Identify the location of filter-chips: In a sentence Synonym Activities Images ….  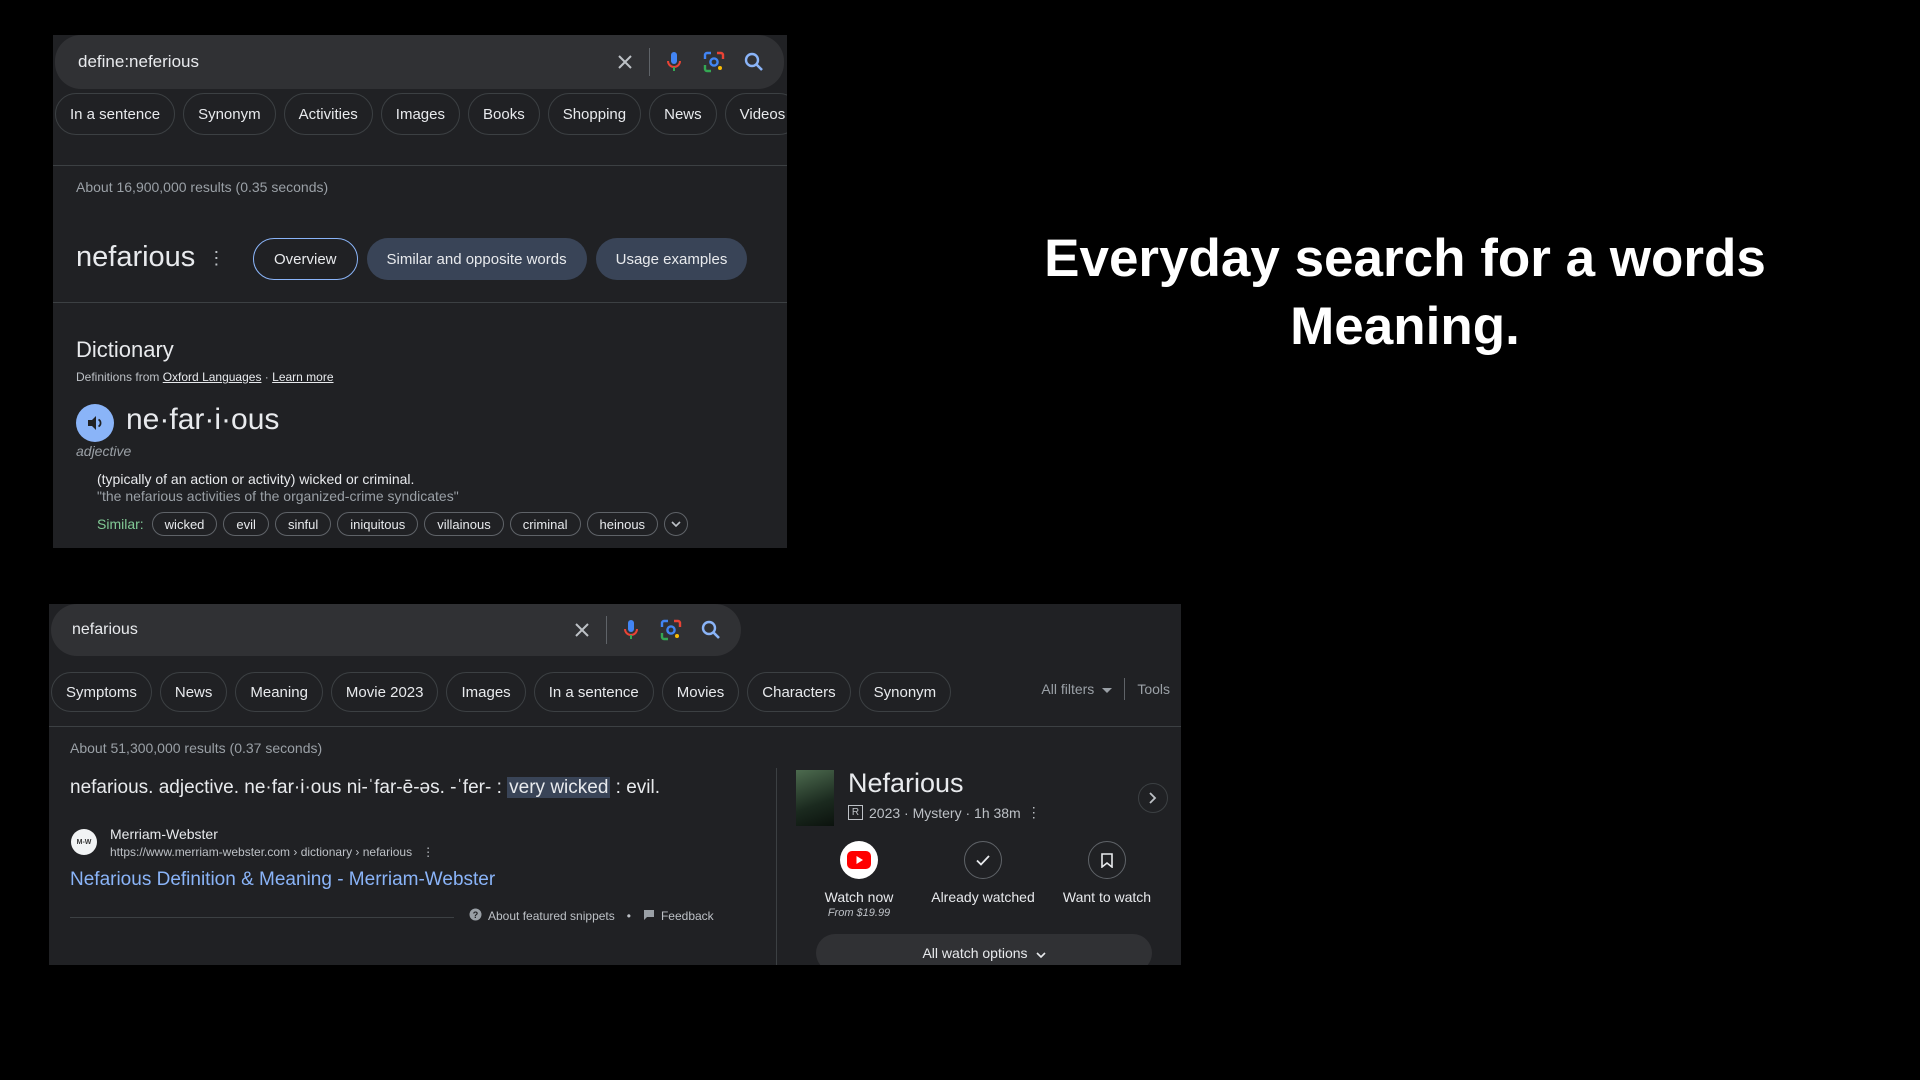
(421, 114).